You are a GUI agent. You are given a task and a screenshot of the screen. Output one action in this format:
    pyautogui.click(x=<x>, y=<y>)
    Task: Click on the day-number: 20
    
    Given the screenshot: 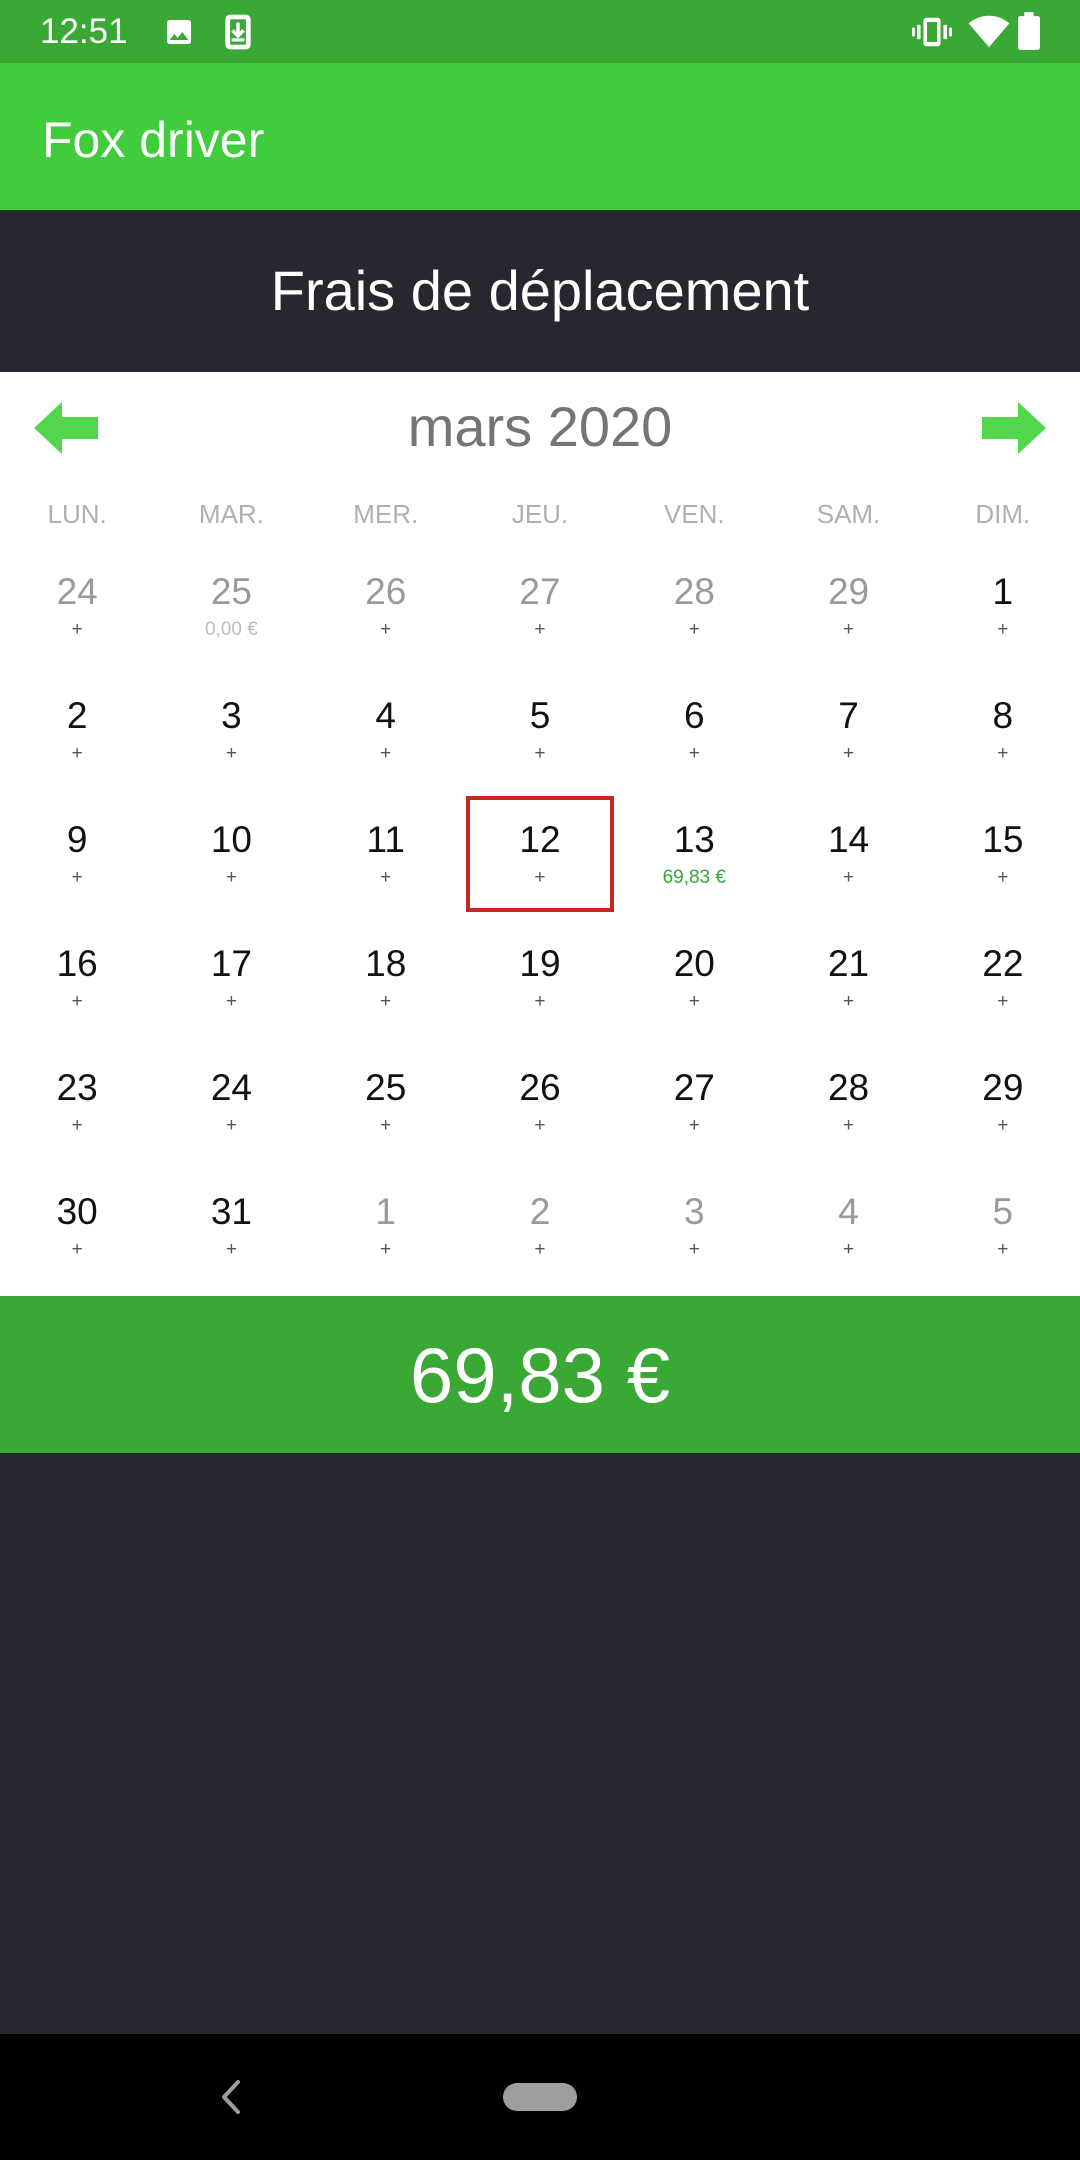 What is the action you would take?
    pyautogui.click(x=694, y=963)
    